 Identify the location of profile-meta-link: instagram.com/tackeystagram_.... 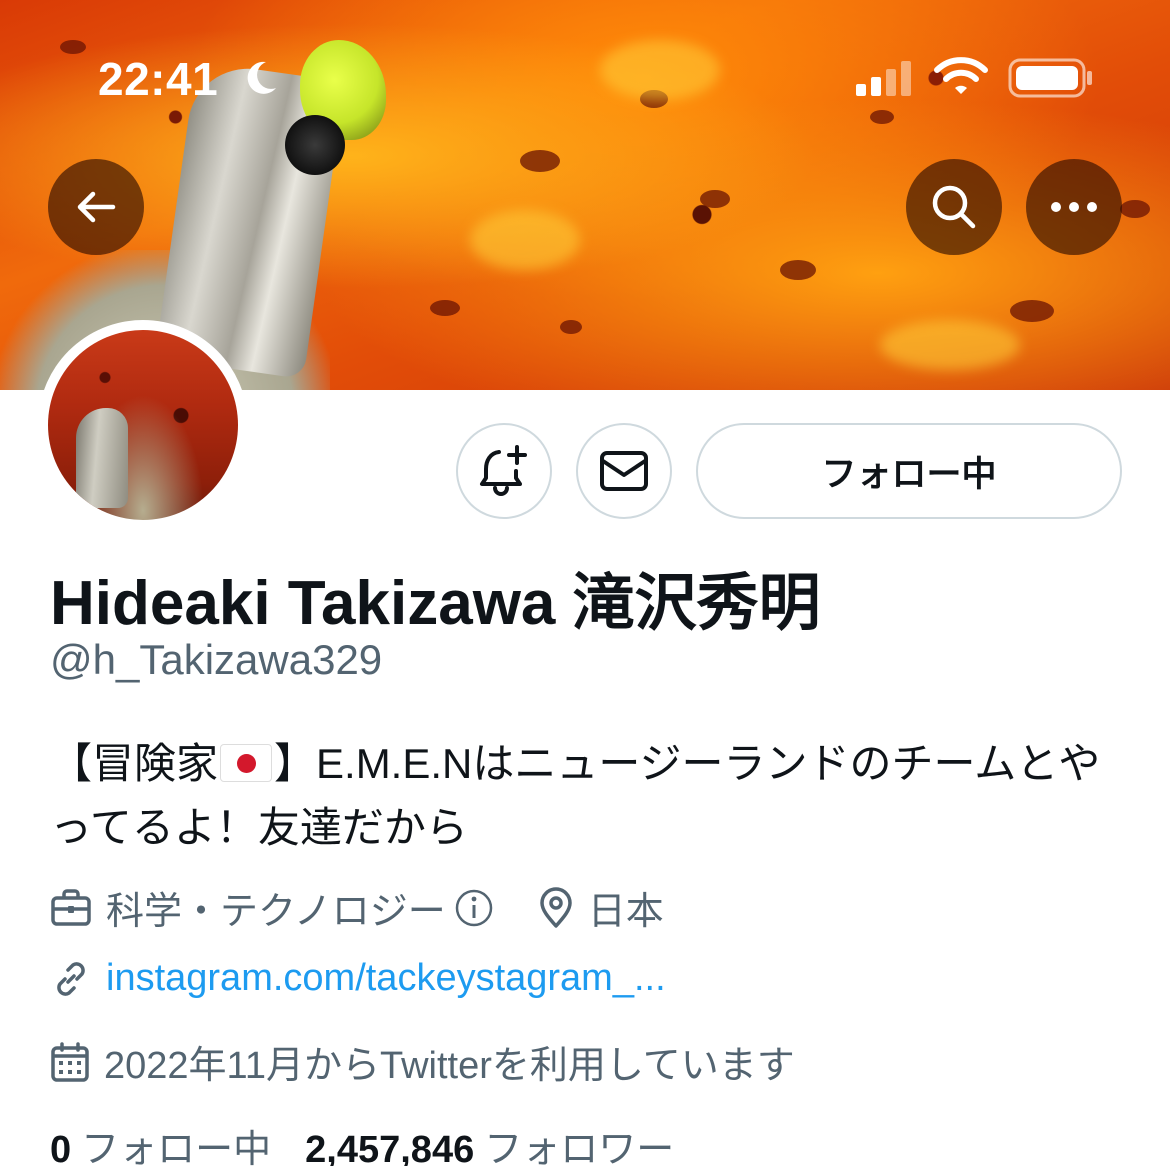
(358, 978).